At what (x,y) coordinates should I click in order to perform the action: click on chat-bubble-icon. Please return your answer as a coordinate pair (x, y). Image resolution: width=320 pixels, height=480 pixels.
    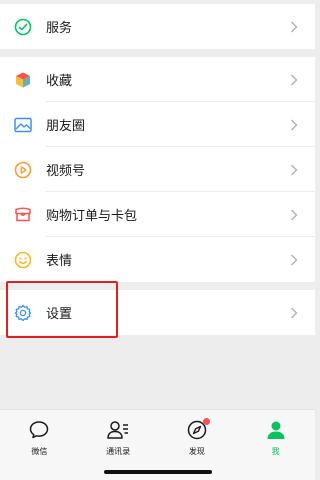
    Looking at the image, I should click on (39, 430).